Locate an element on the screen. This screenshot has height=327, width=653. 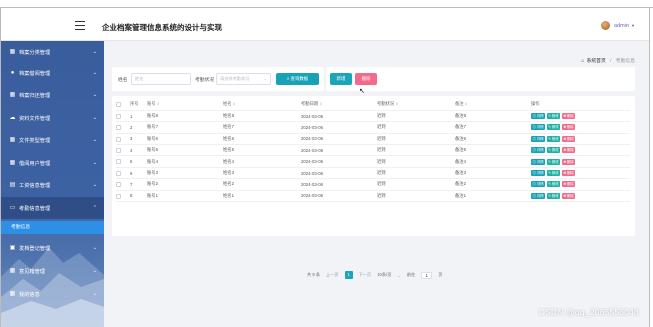
next-page-button: 下一页 is located at coordinates (365, 275).